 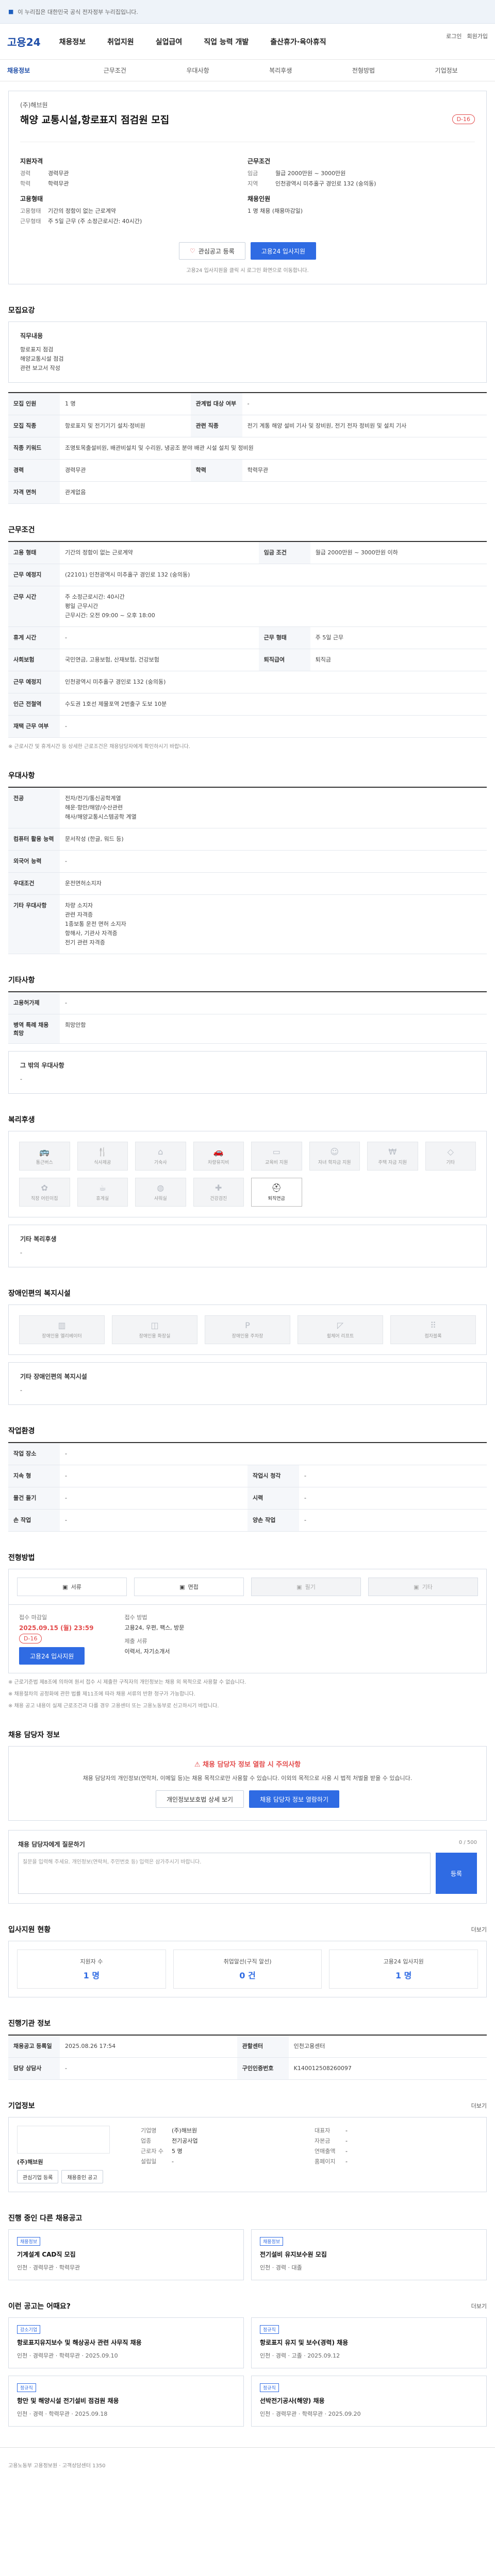 What do you see at coordinates (154, 1329) in the screenshot?
I see `disability-tile: ◫ 장애인용 화장실` at bounding box center [154, 1329].